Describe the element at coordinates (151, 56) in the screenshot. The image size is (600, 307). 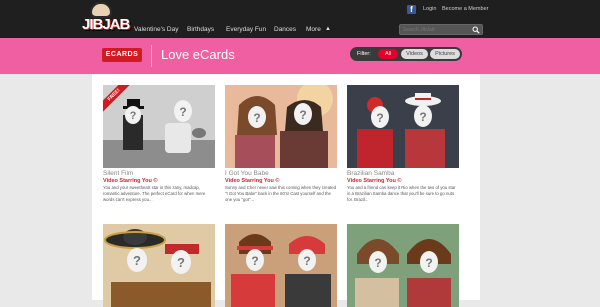
I see `divider` at that location.